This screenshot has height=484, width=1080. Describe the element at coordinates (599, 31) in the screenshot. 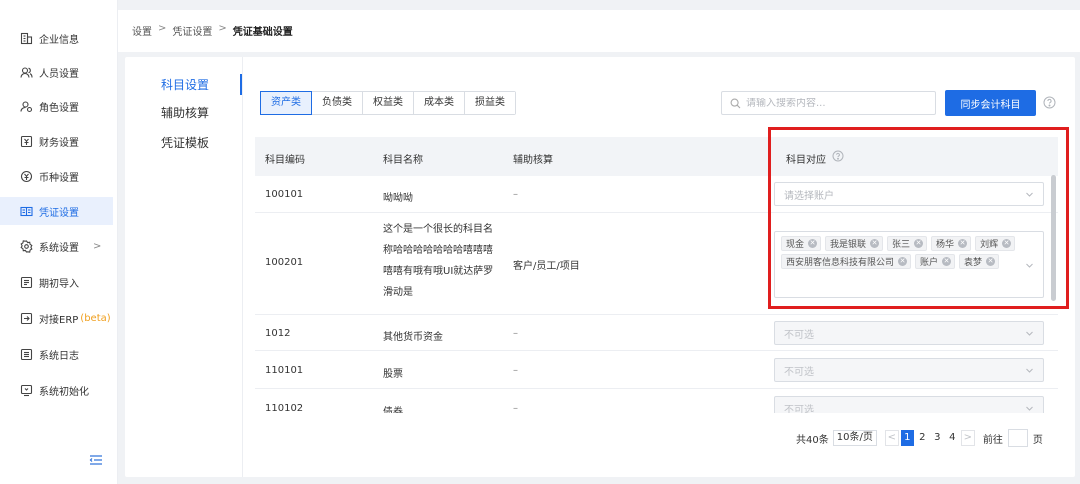

I see `topbar: 设置 > 凭证设置 > 凭证基础设置` at that location.